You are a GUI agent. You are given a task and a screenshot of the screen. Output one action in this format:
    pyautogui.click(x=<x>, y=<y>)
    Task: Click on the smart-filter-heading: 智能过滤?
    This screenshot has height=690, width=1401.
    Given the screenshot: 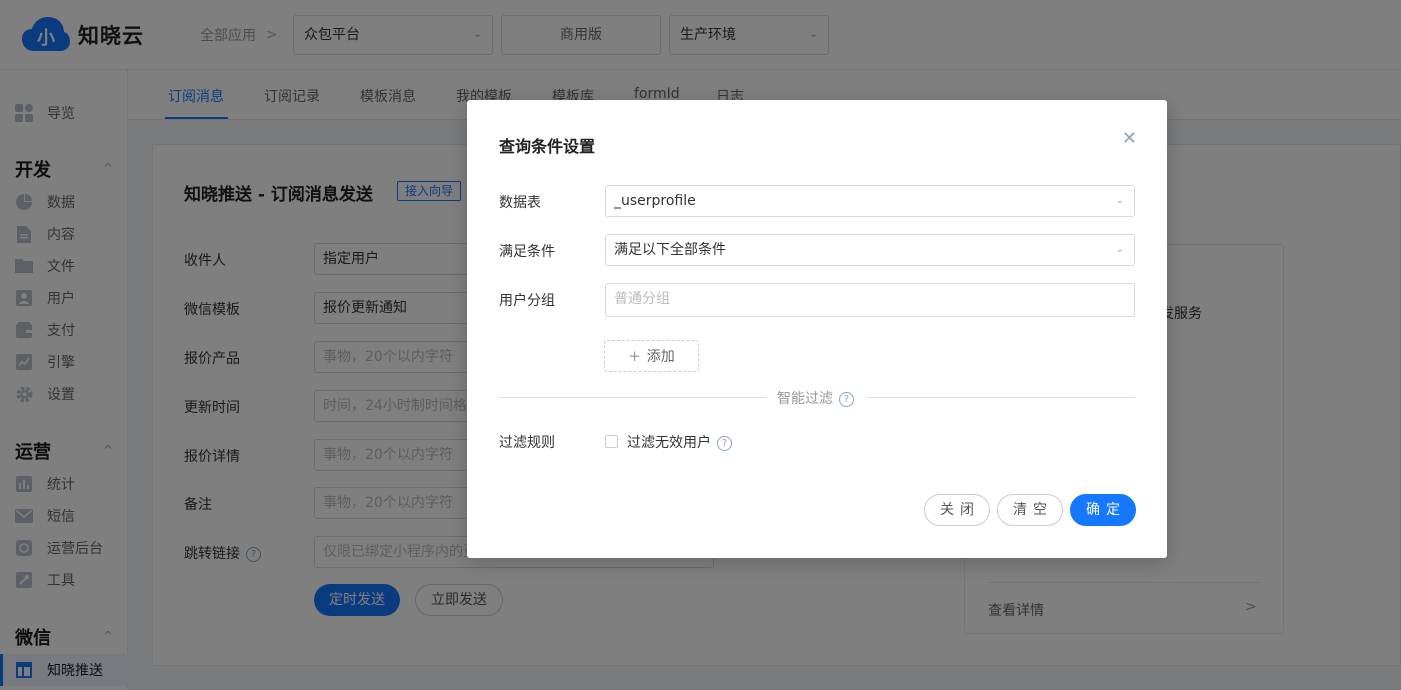 What is the action you would take?
    pyautogui.click(x=815, y=398)
    